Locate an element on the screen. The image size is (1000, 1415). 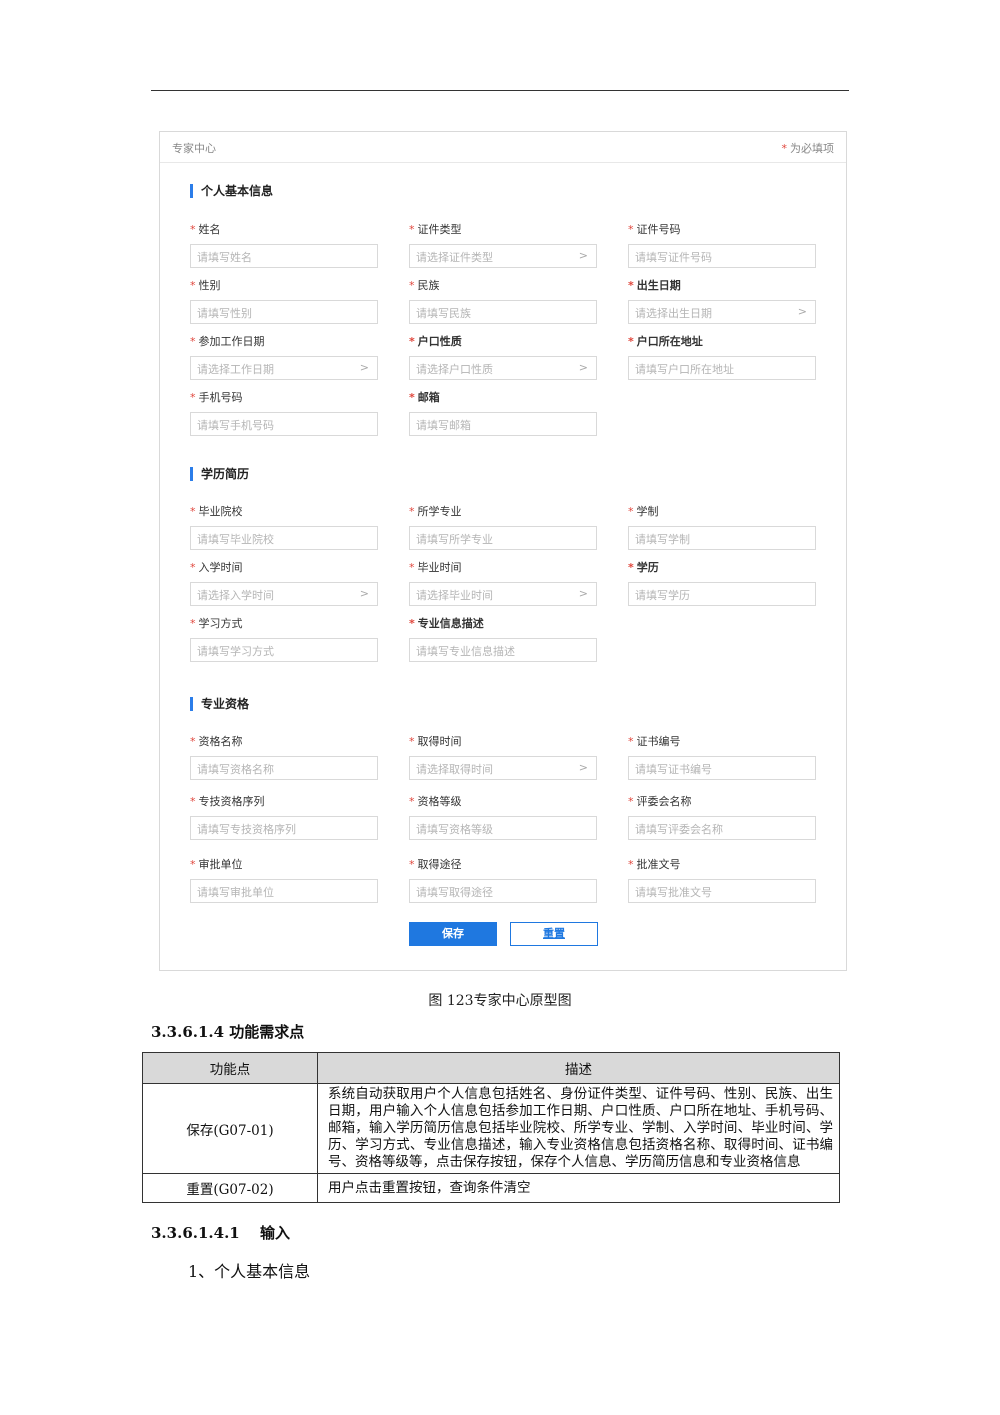
form-field: * 专业信息描述请填写专业信息描述 is located at coordinates (503, 639).